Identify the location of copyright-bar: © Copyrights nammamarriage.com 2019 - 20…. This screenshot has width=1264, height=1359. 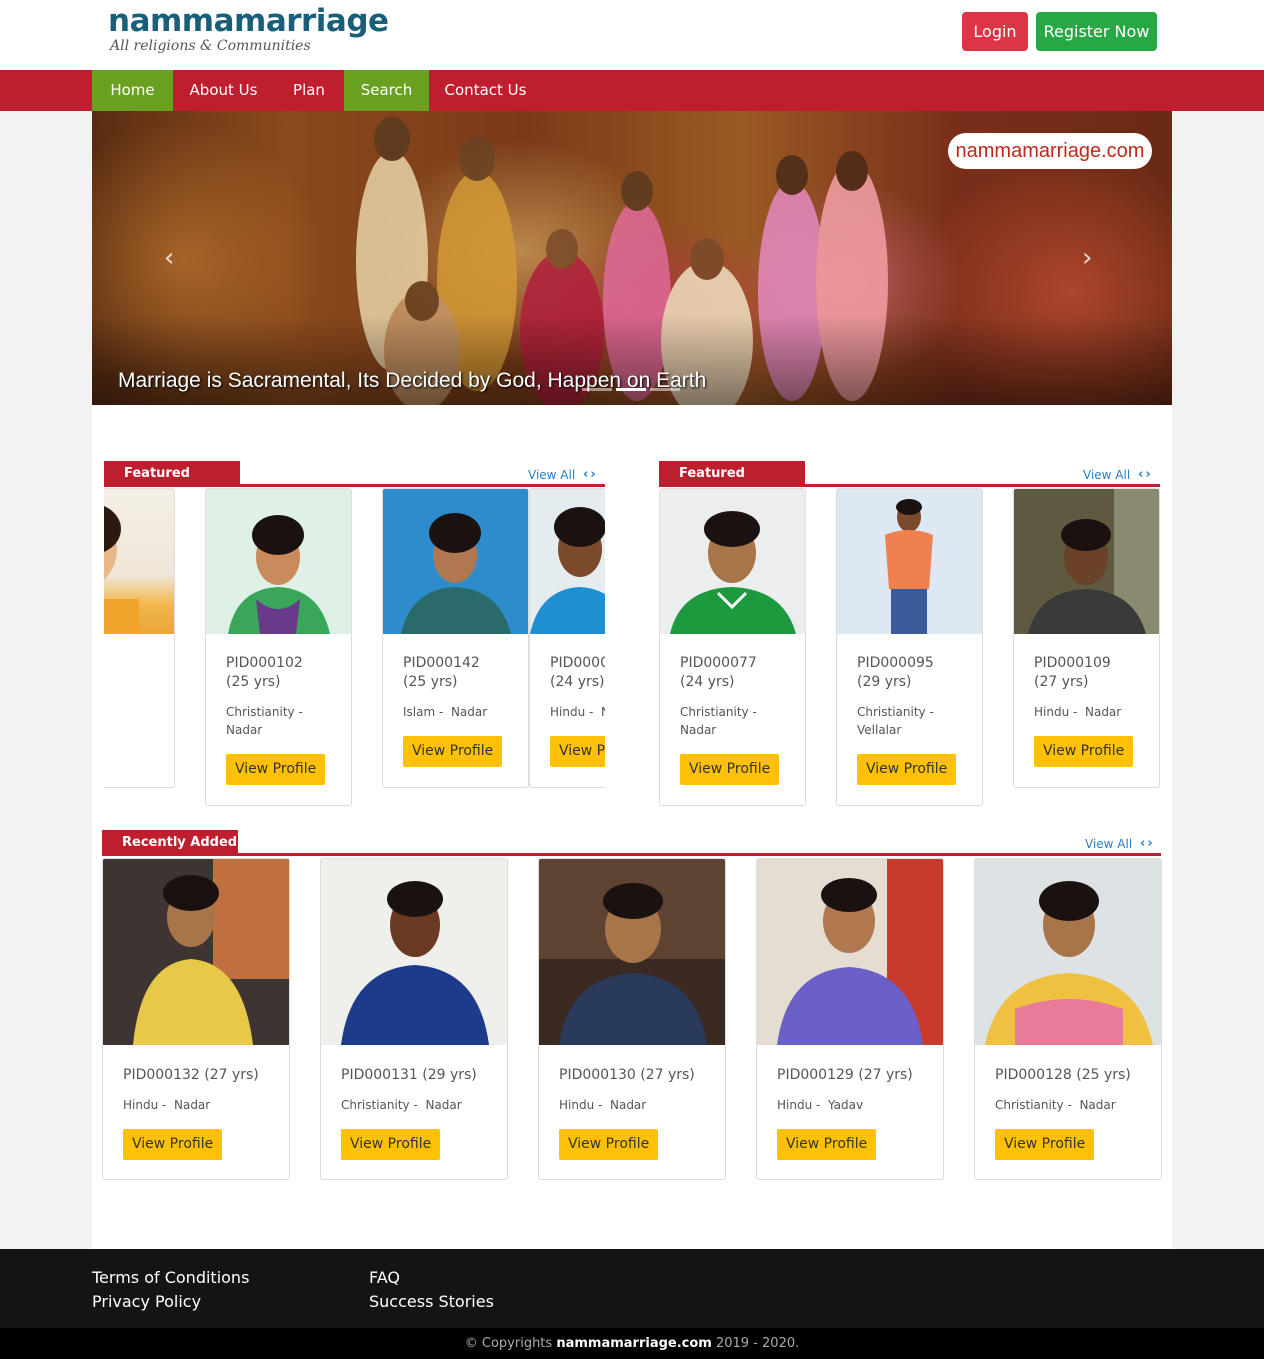
(632, 1343).